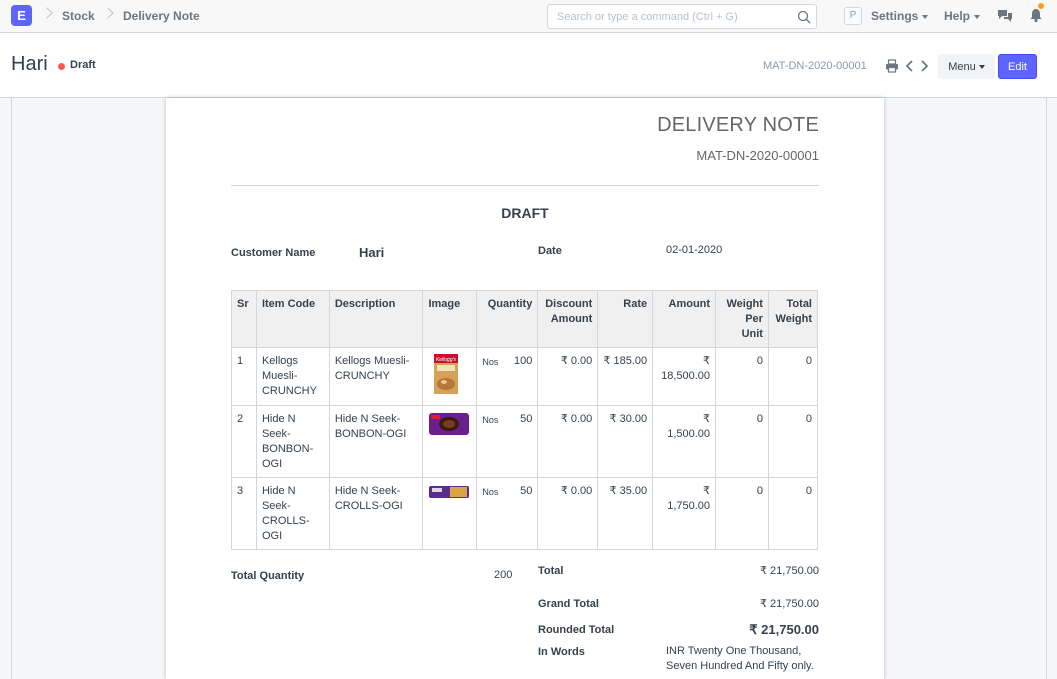 This screenshot has height=679, width=1057. I want to click on printer-icon, so click(892, 66).